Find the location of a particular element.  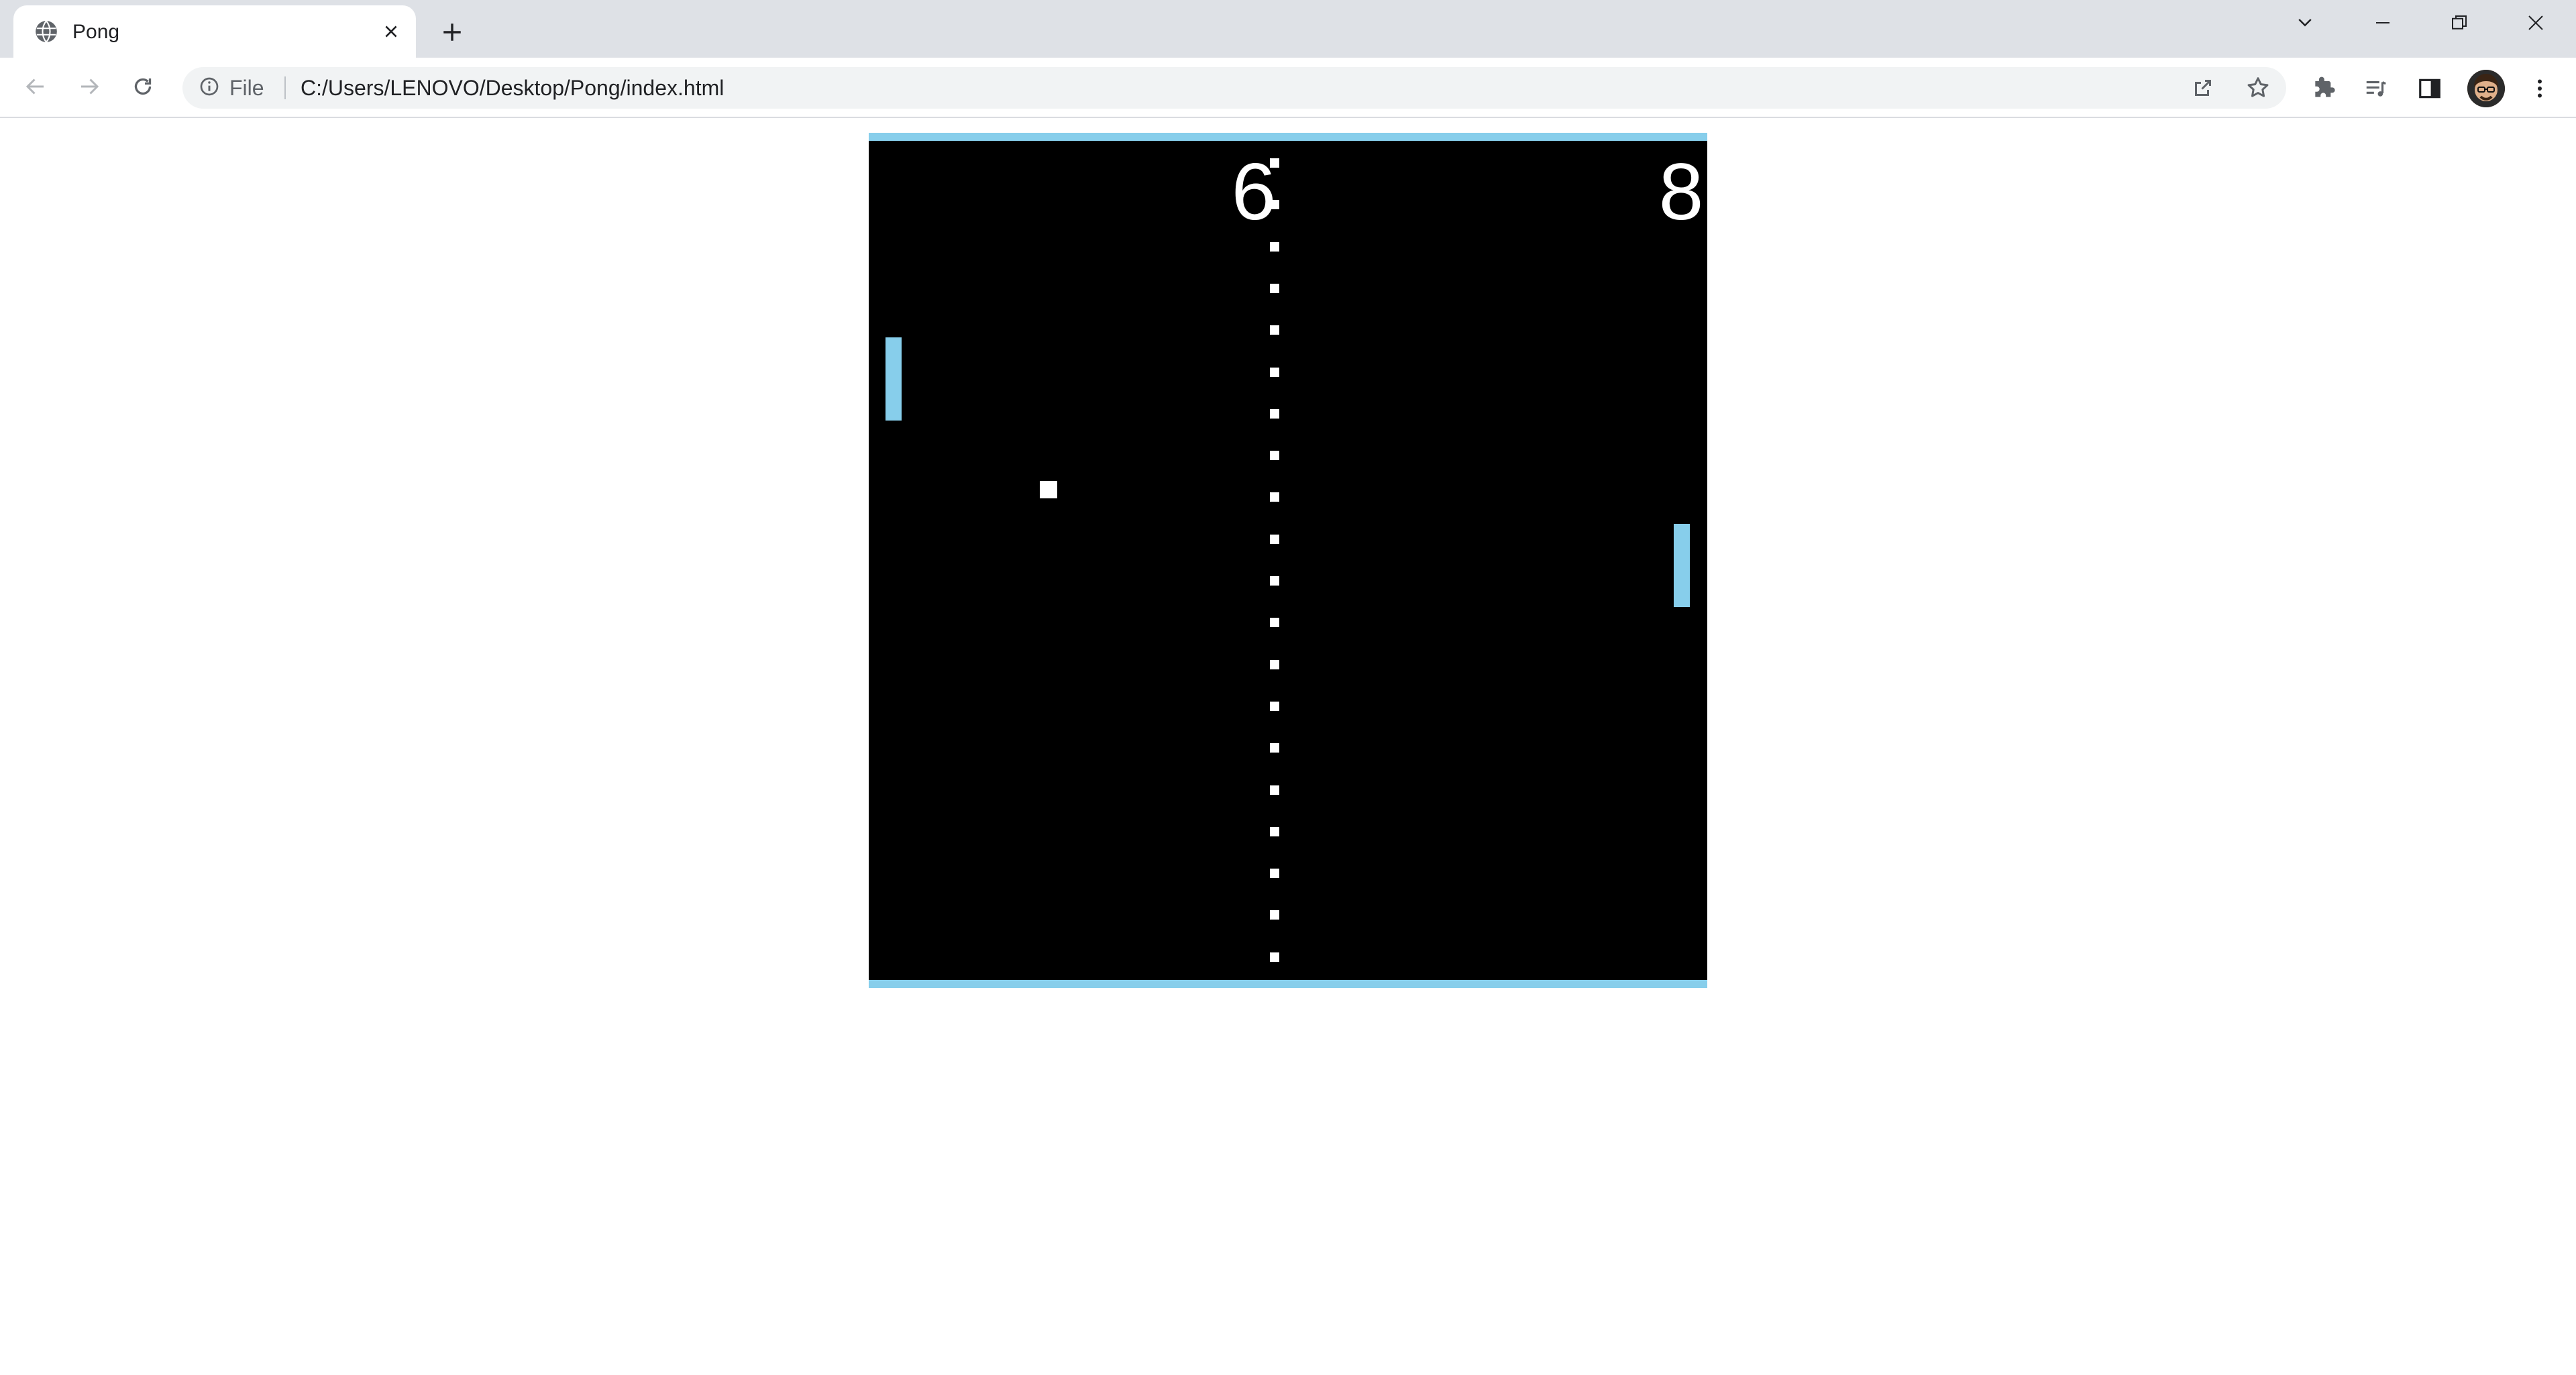

restore-icon is located at coordinates (2459, 25).